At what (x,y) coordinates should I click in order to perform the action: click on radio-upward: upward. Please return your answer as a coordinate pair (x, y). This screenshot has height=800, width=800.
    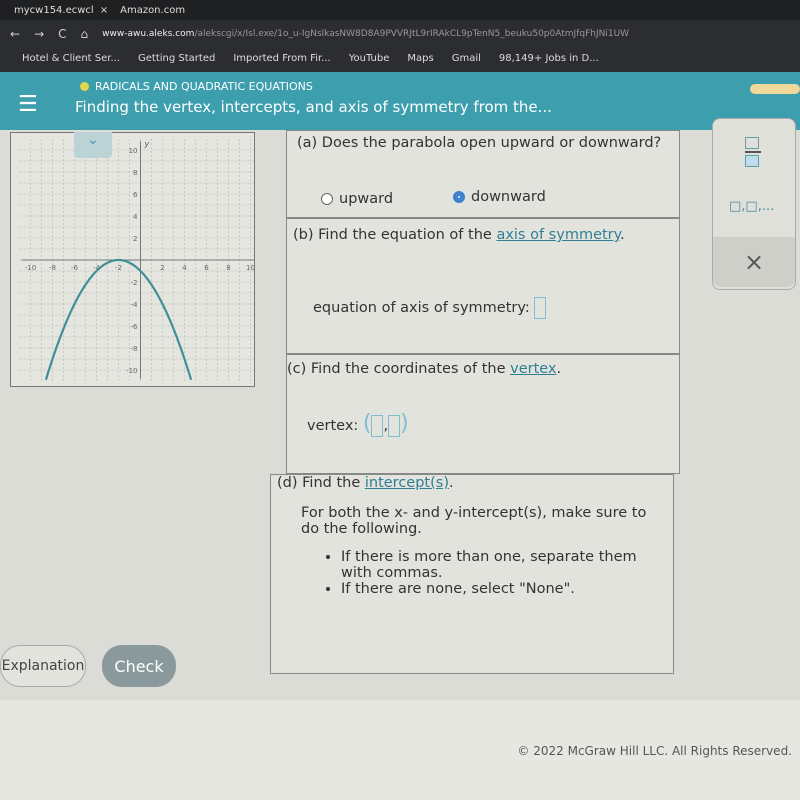
    Looking at the image, I should click on (357, 199).